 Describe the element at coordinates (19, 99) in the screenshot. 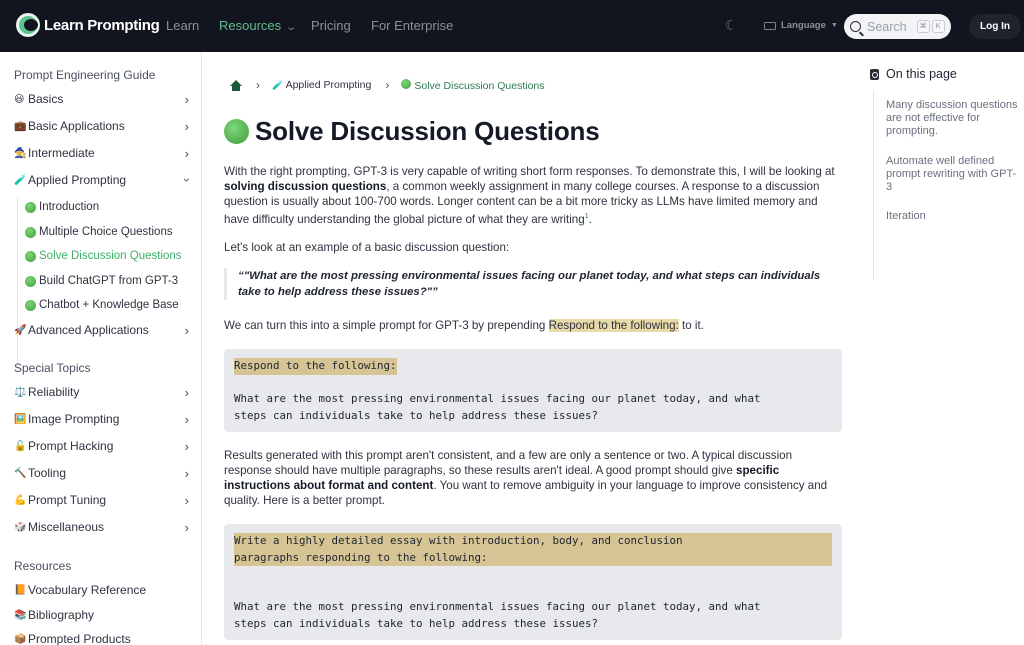

I see `smile-icon: 😃` at that location.